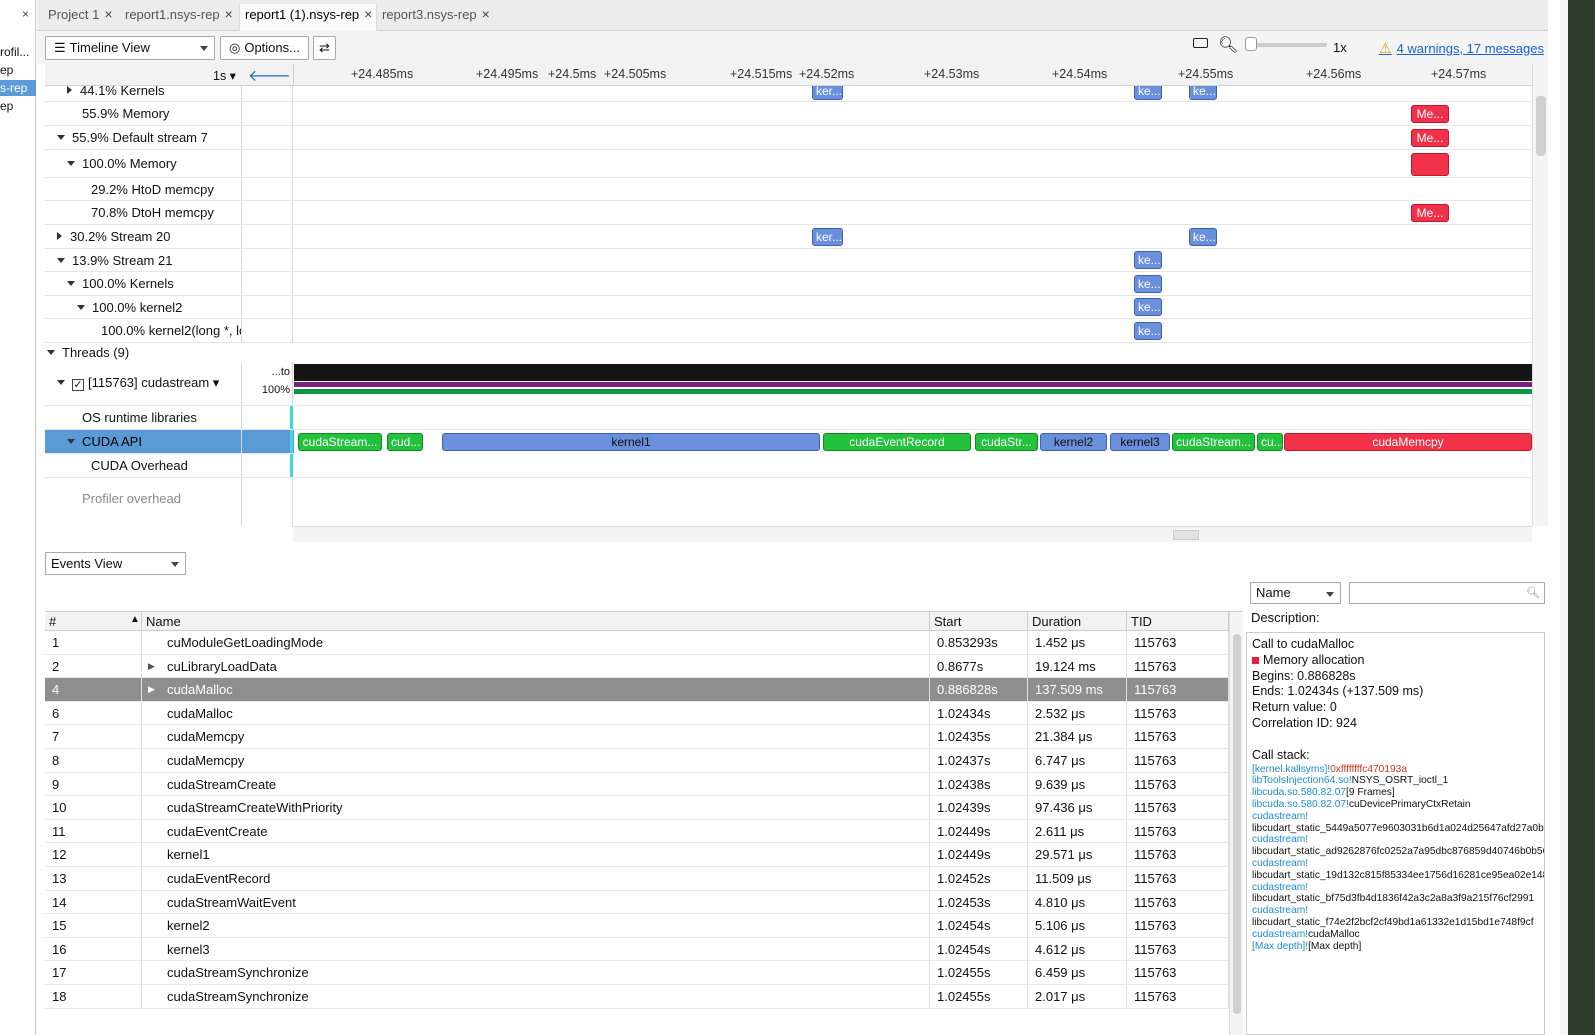 The image size is (1595, 1035). I want to click on api-block: kernel1, so click(631, 442).